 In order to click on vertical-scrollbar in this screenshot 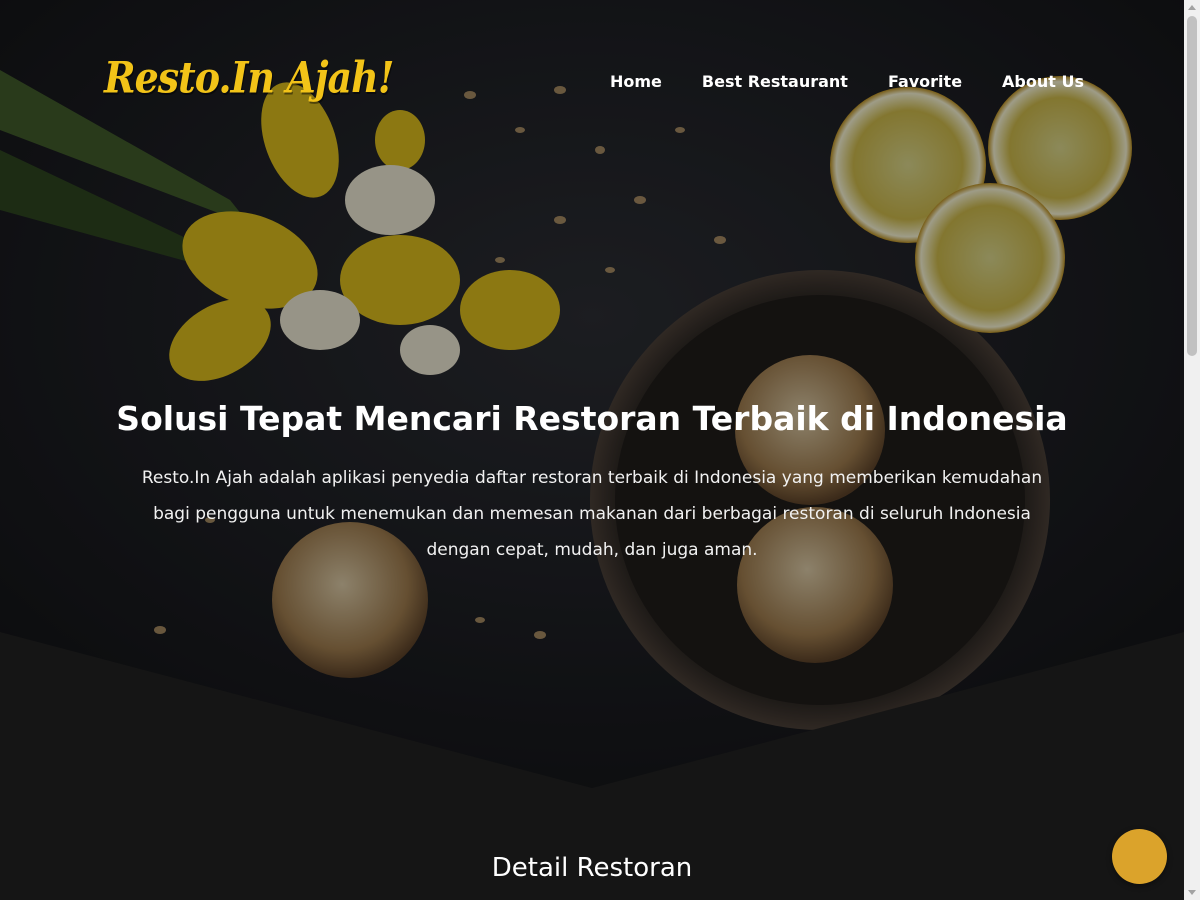, I will do `click(1192, 450)`.